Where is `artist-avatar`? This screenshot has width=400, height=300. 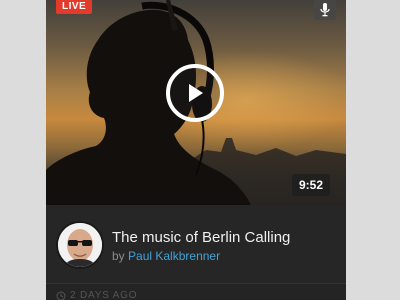
artist-avatar is located at coordinates (80, 245).